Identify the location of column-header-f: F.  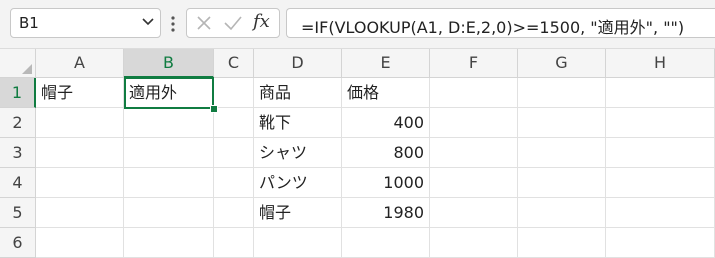
(474, 63).